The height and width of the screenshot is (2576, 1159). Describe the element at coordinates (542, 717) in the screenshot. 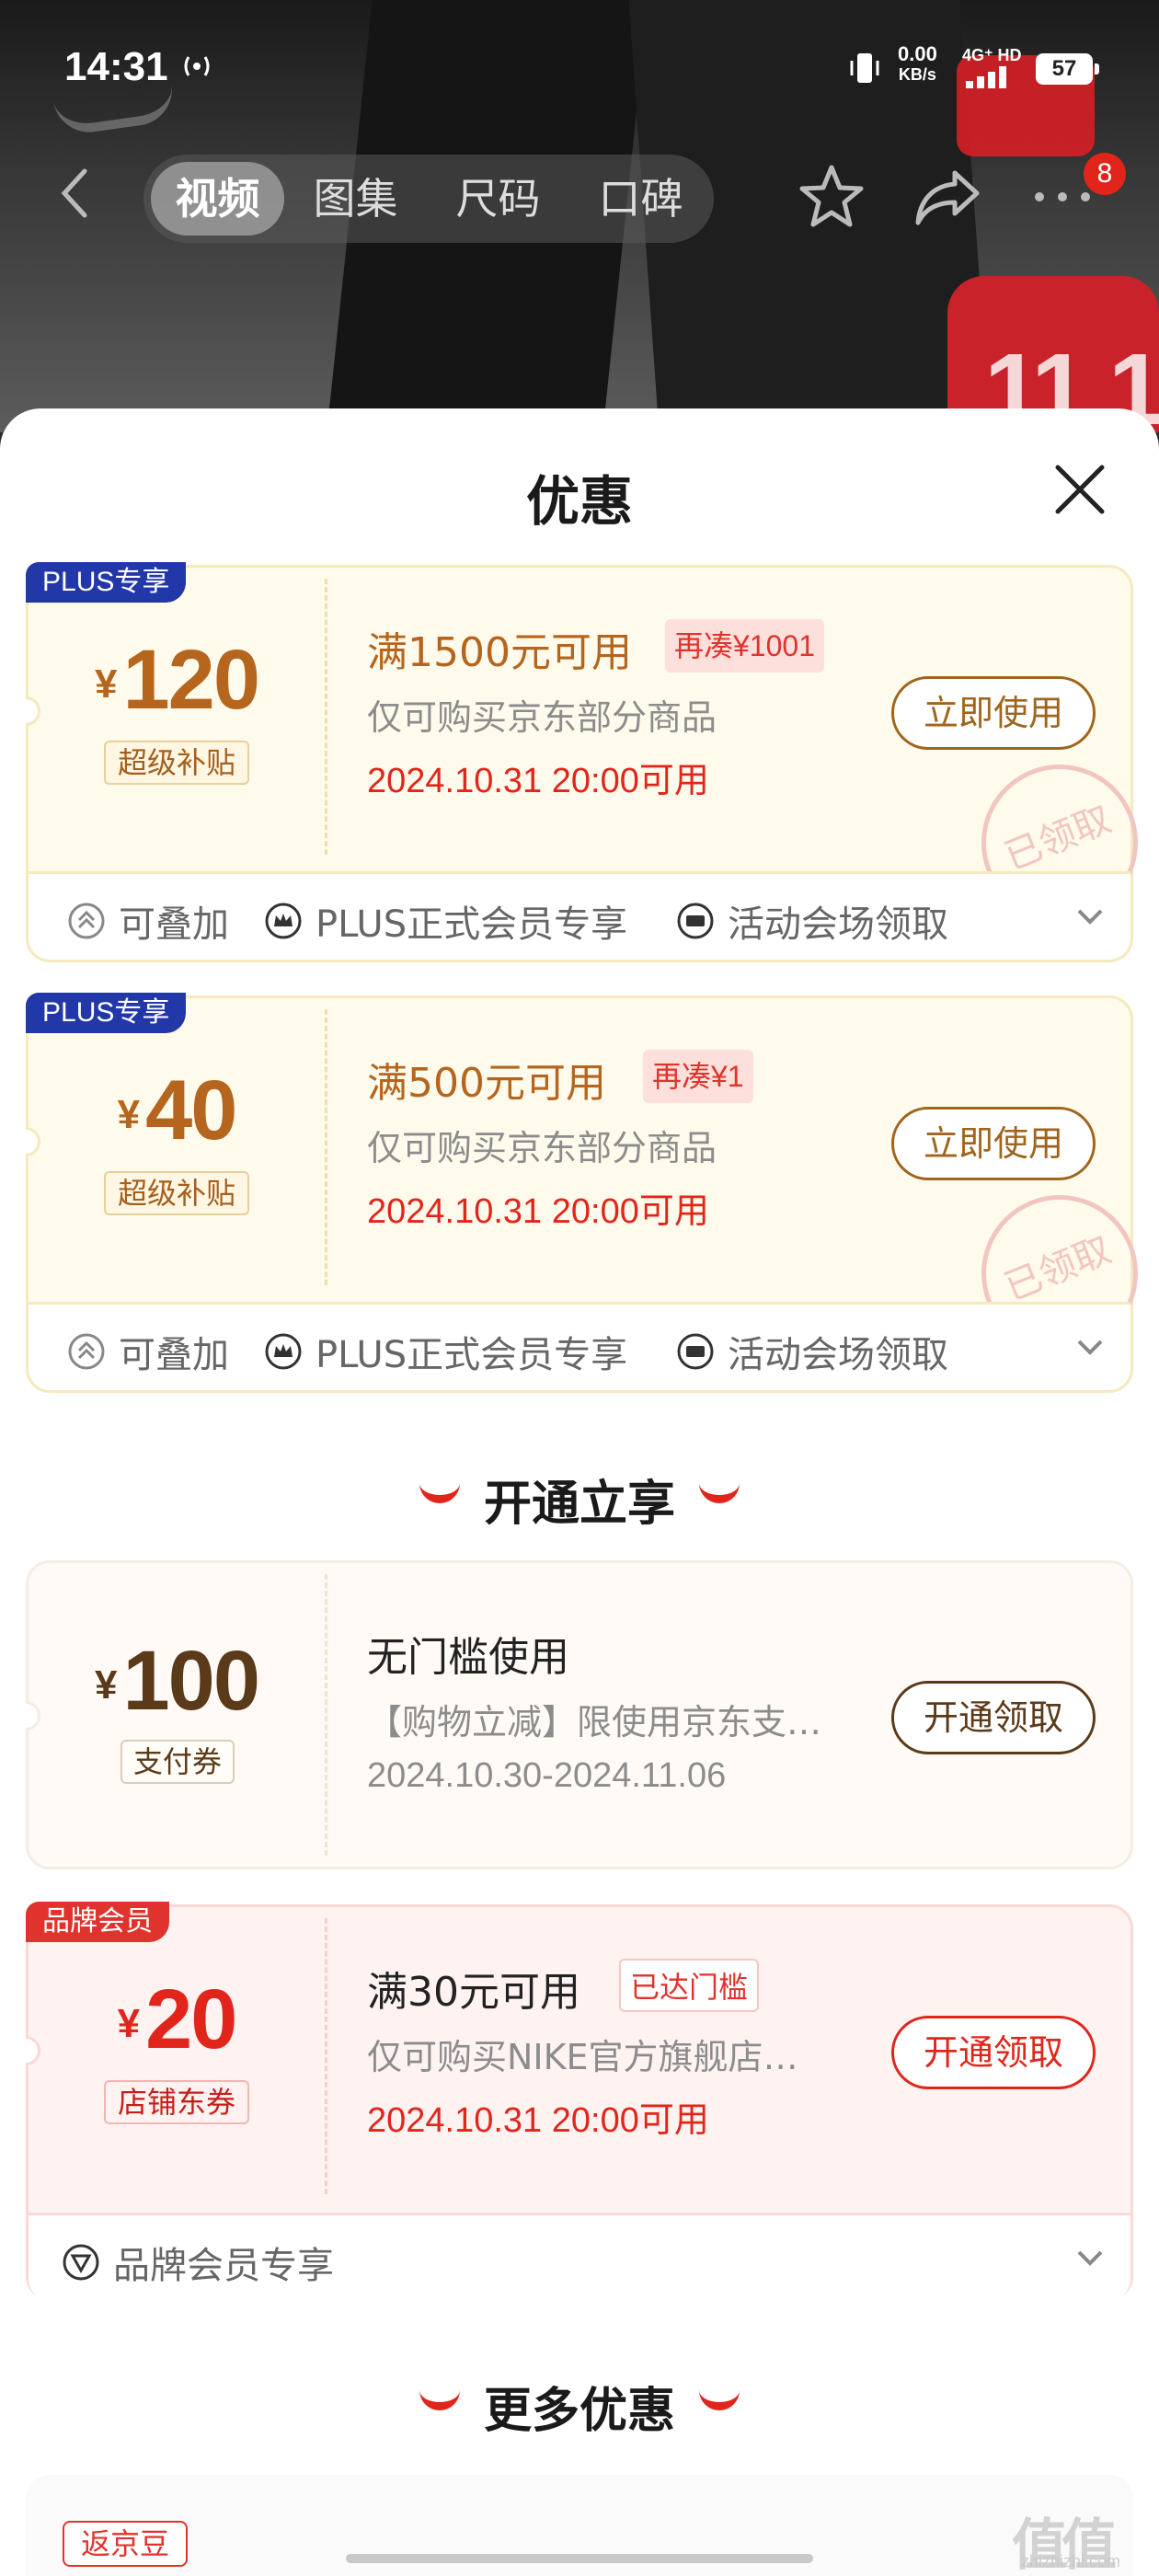

I see `coupon-description: 仅可购买京东部分商品` at that location.